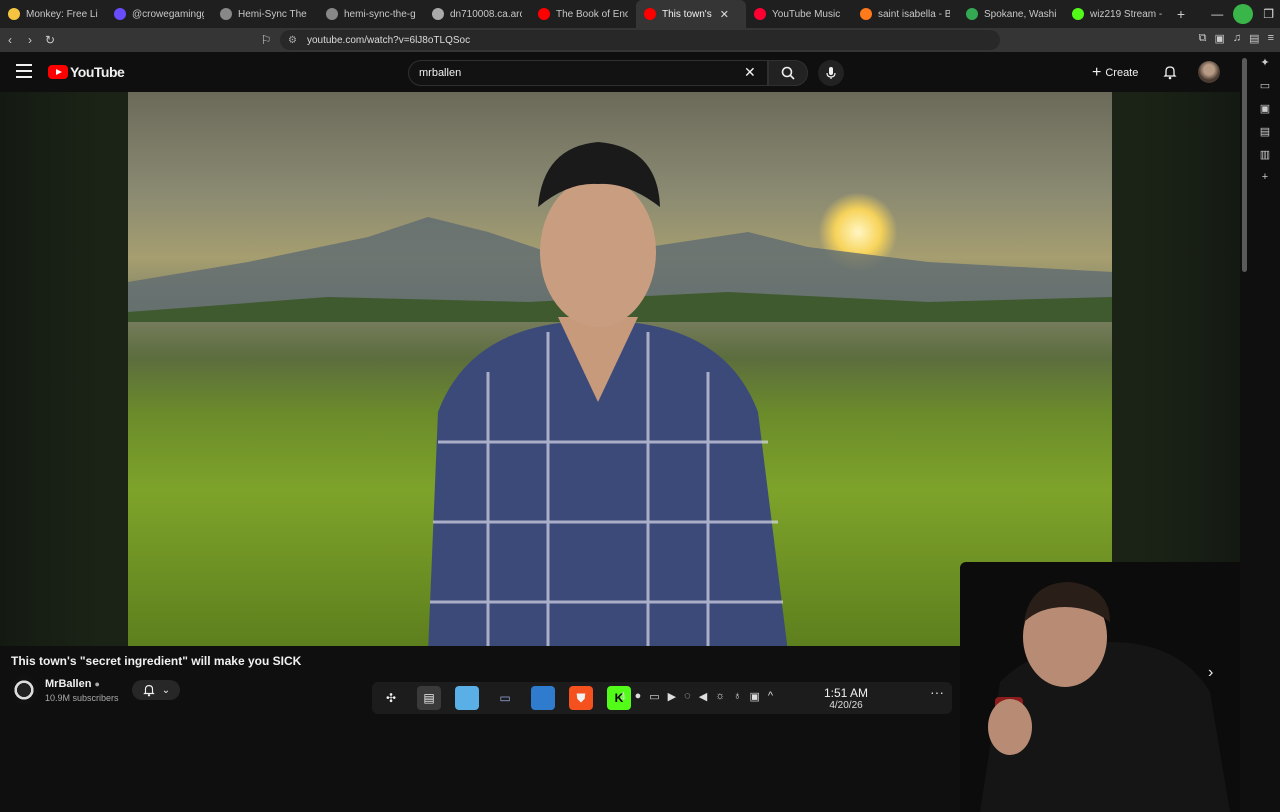 This screenshot has height=812, width=1280. I want to click on subscriber-count: 10.9M subscribers, so click(82, 698).